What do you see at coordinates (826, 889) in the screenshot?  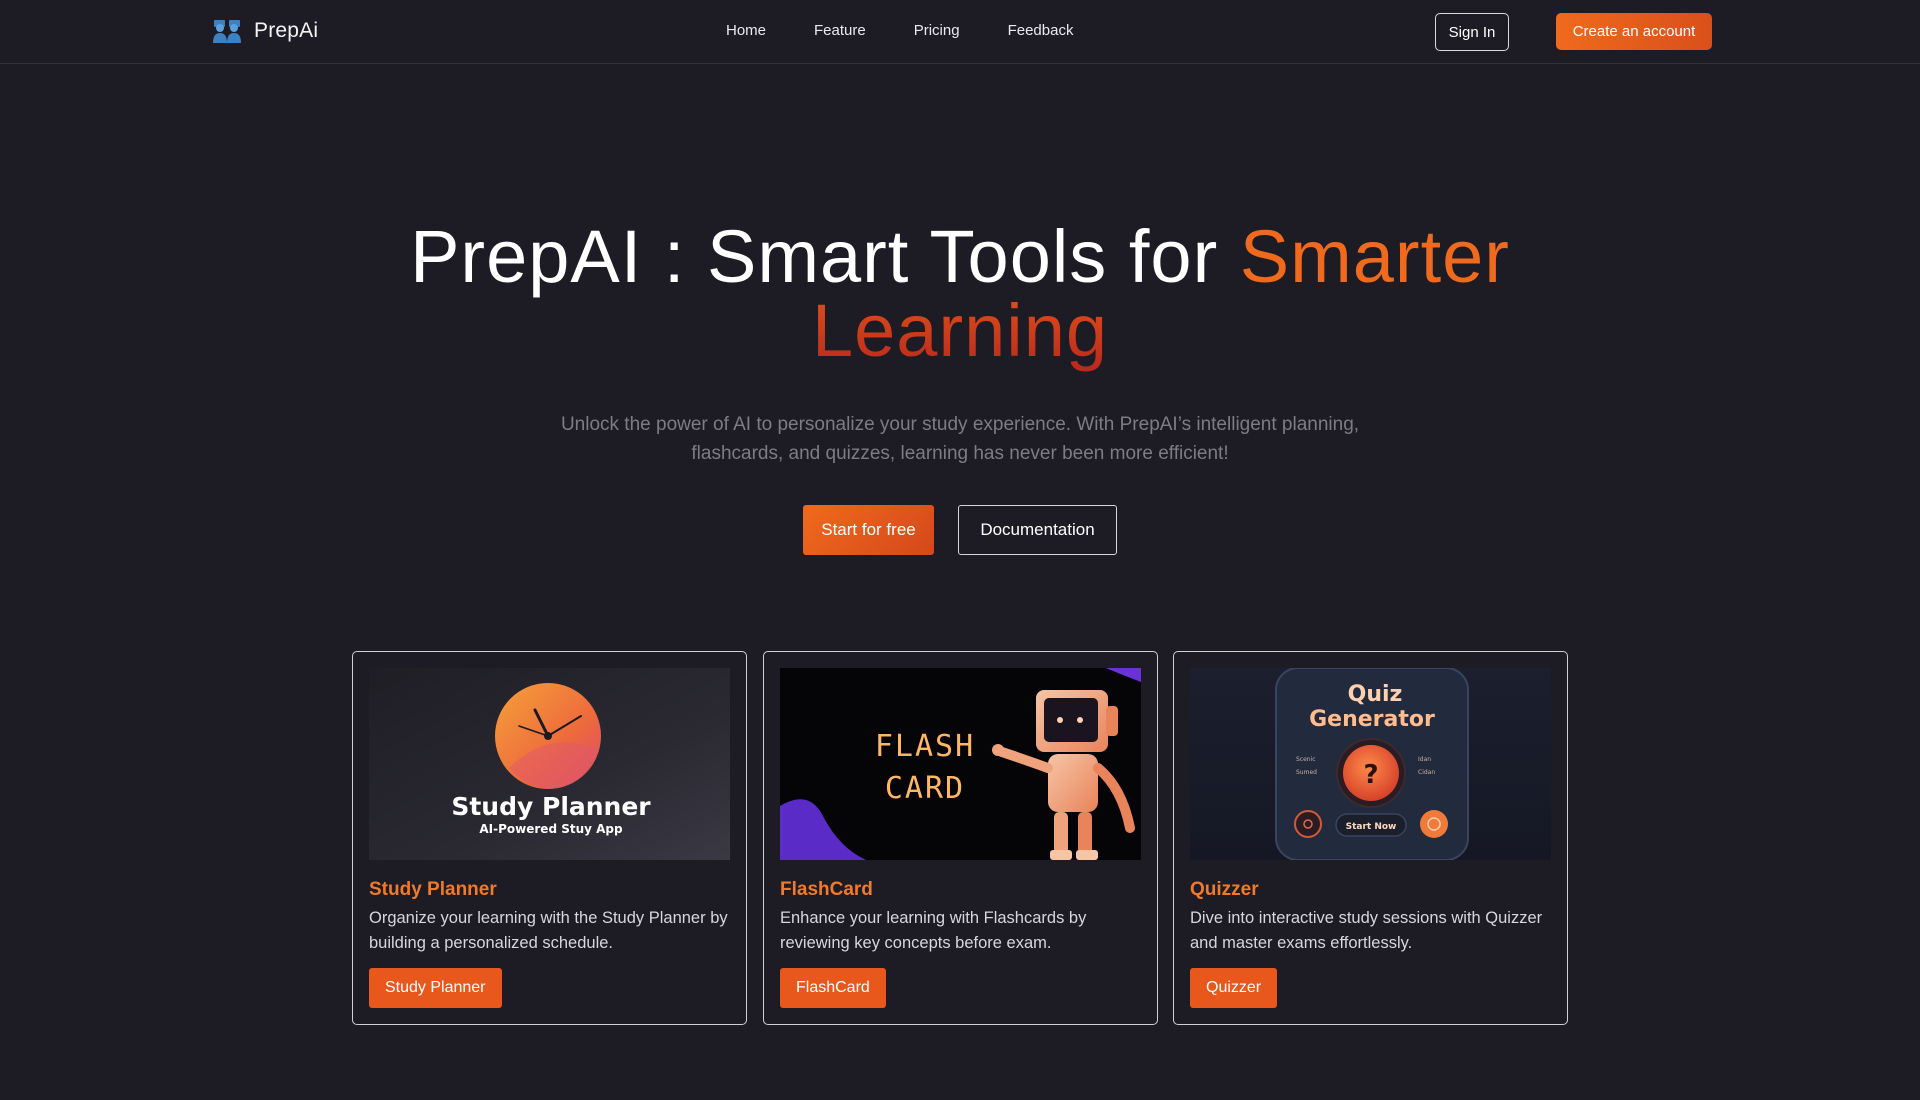 I see `card-title: FlashCard` at bounding box center [826, 889].